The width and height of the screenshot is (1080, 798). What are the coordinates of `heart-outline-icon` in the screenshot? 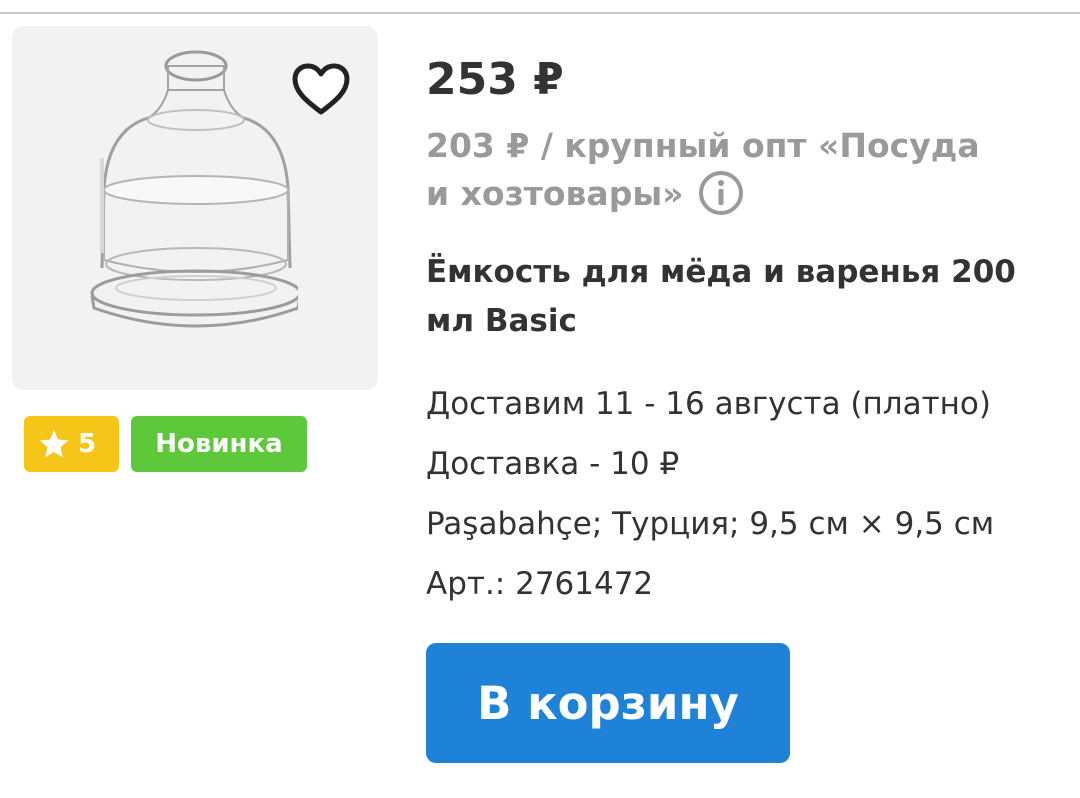 It's located at (321, 89).